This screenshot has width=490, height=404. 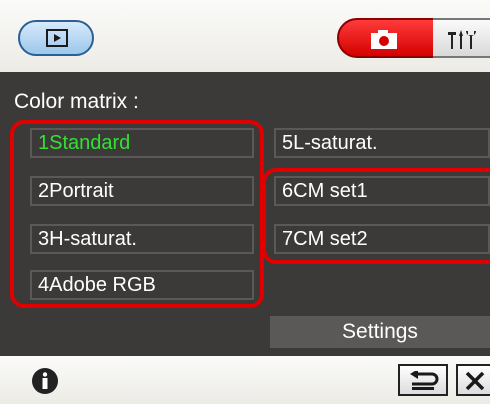 I want to click on return-button, so click(x=423, y=380).